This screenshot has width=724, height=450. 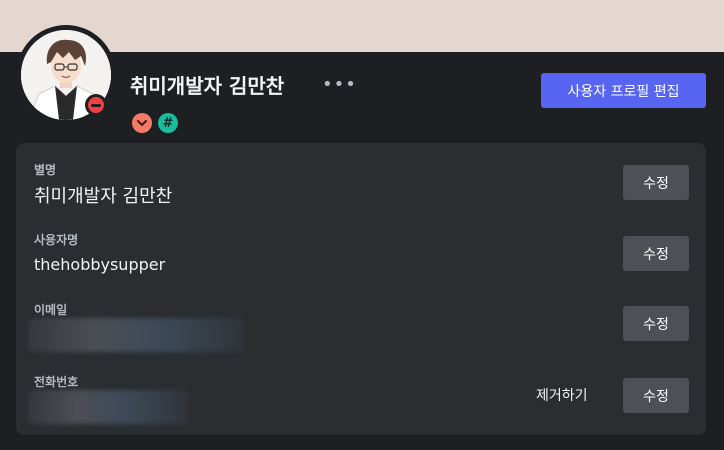 What do you see at coordinates (96, 105) in the screenshot?
I see `status-dnd-icon` at bounding box center [96, 105].